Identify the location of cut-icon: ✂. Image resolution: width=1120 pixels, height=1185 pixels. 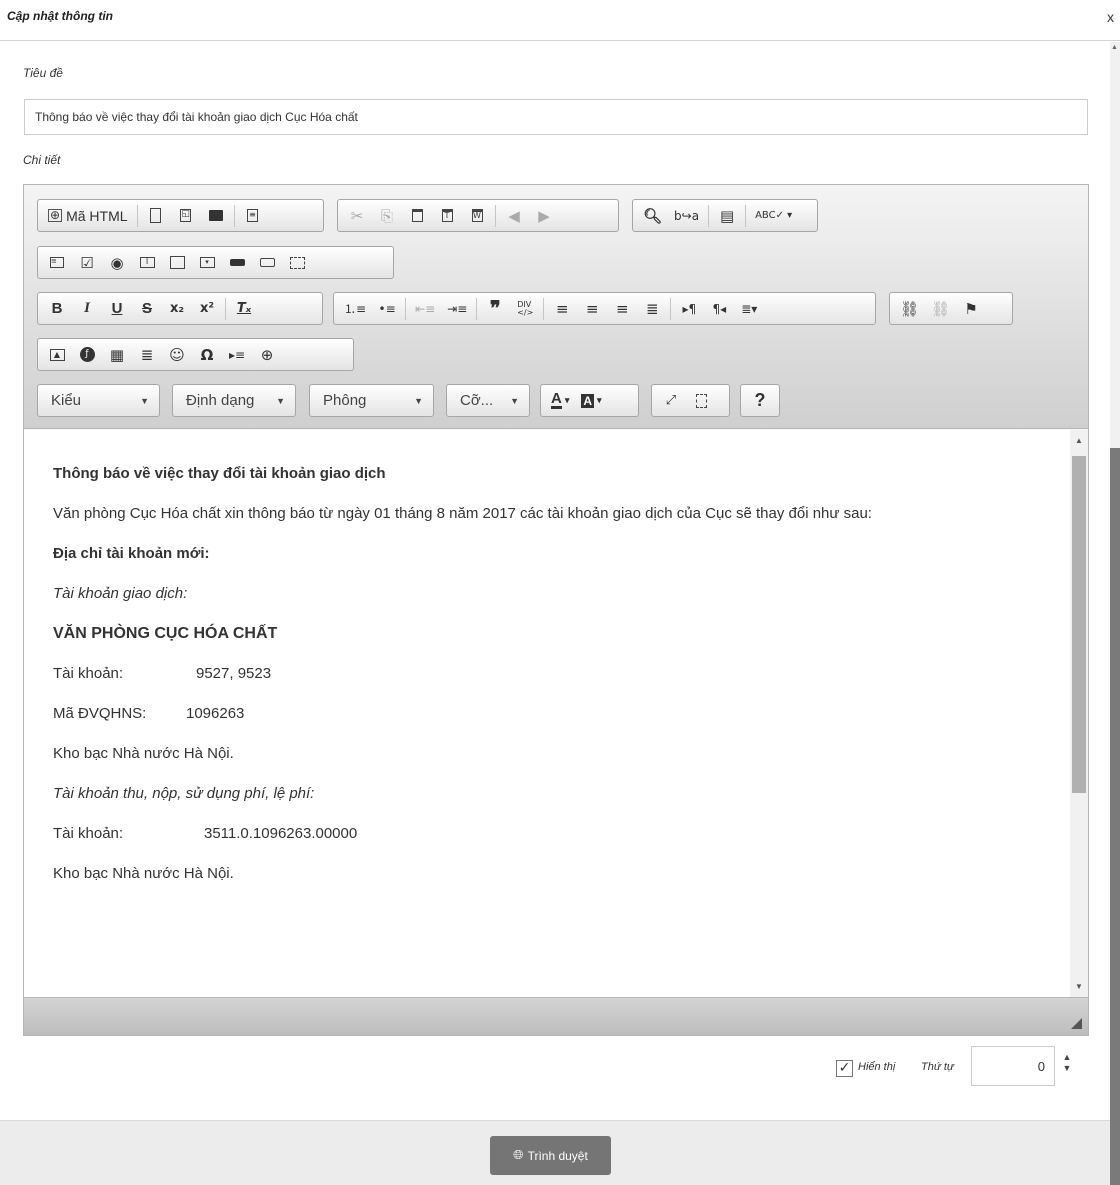
(357, 216).